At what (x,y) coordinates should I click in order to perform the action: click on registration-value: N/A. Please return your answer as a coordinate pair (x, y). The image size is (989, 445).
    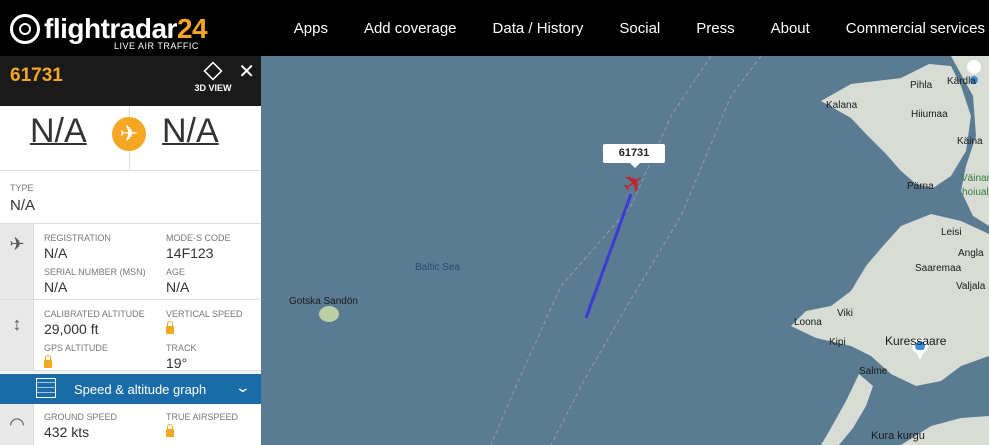
    Looking at the image, I should click on (56, 253).